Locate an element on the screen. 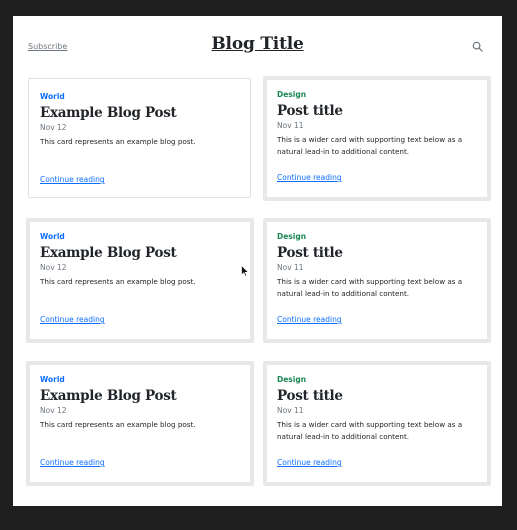 Image resolution: width=517 pixels, height=530 pixels. blog-title: Blog Title is located at coordinates (257, 44).